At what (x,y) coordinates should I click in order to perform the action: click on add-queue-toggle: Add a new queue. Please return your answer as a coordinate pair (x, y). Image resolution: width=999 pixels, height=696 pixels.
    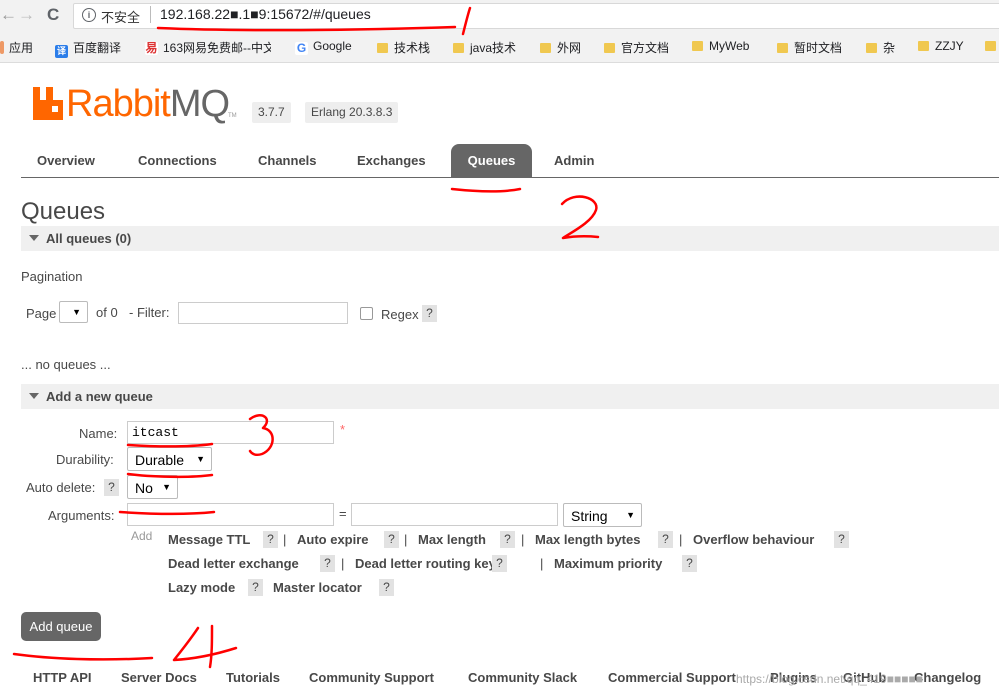
    Looking at the image, I should click on (510, 396).